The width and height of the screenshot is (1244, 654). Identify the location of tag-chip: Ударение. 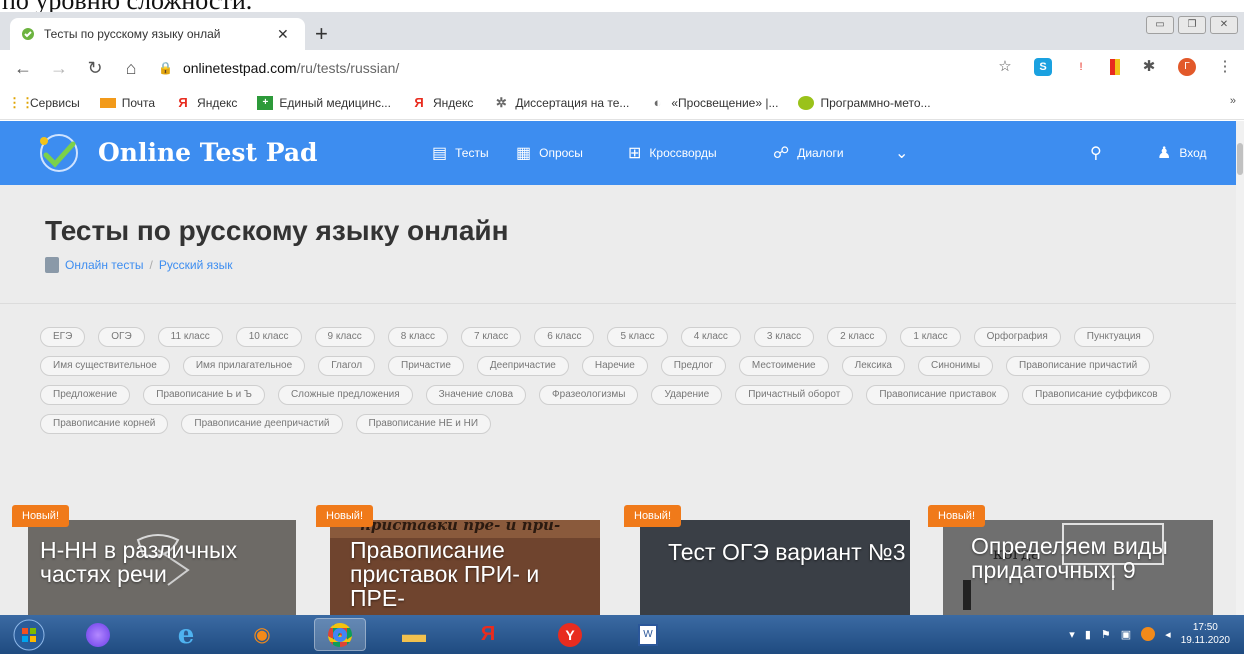
(687, 395).